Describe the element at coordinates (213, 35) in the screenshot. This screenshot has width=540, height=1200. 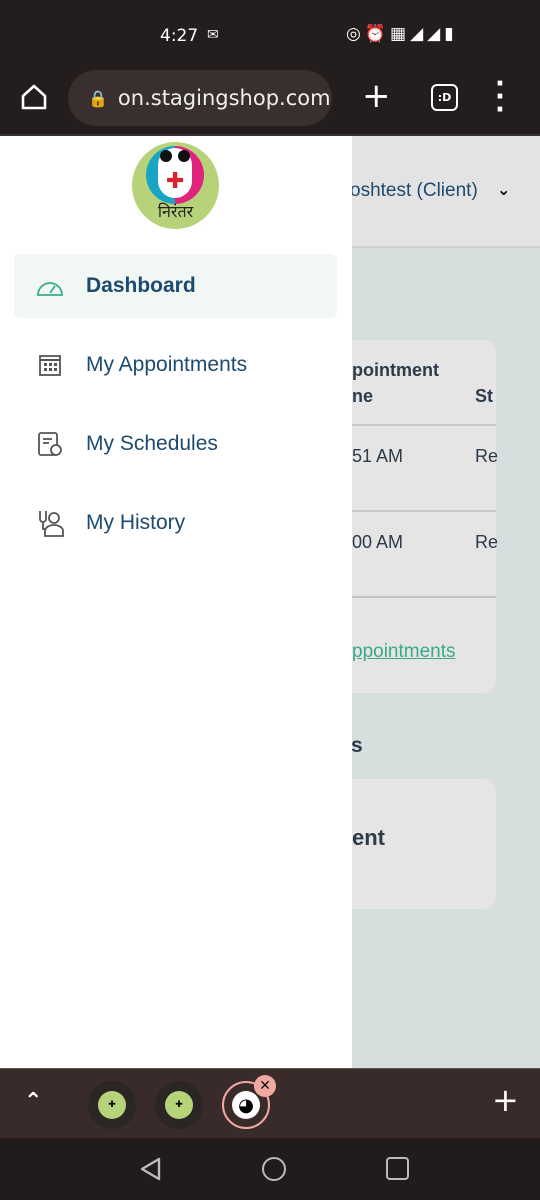
I see `outlook-icon: ✉` at that location.